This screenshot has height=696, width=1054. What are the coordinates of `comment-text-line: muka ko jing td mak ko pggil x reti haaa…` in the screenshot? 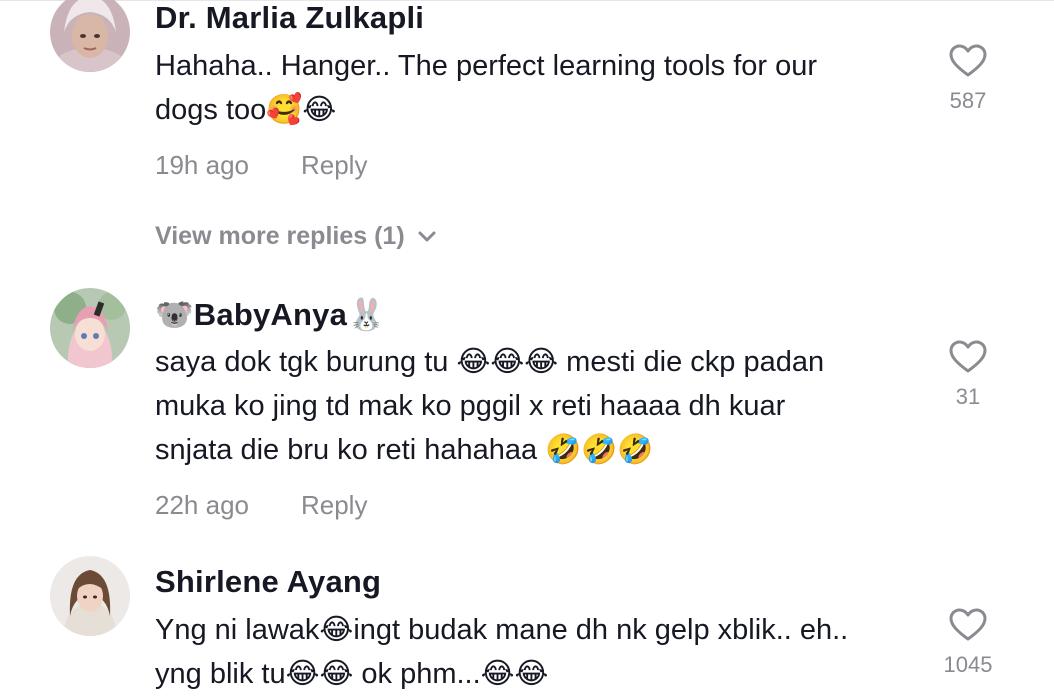 It's located at (470, 406).